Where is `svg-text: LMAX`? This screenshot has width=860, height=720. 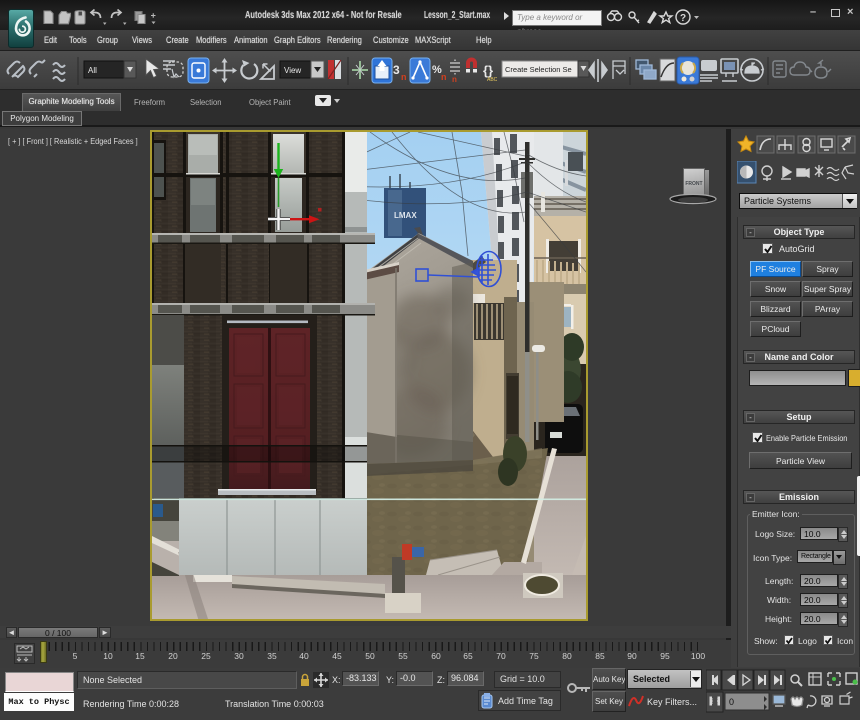 svg-text: LMAX is located at coordinates (405, 215).